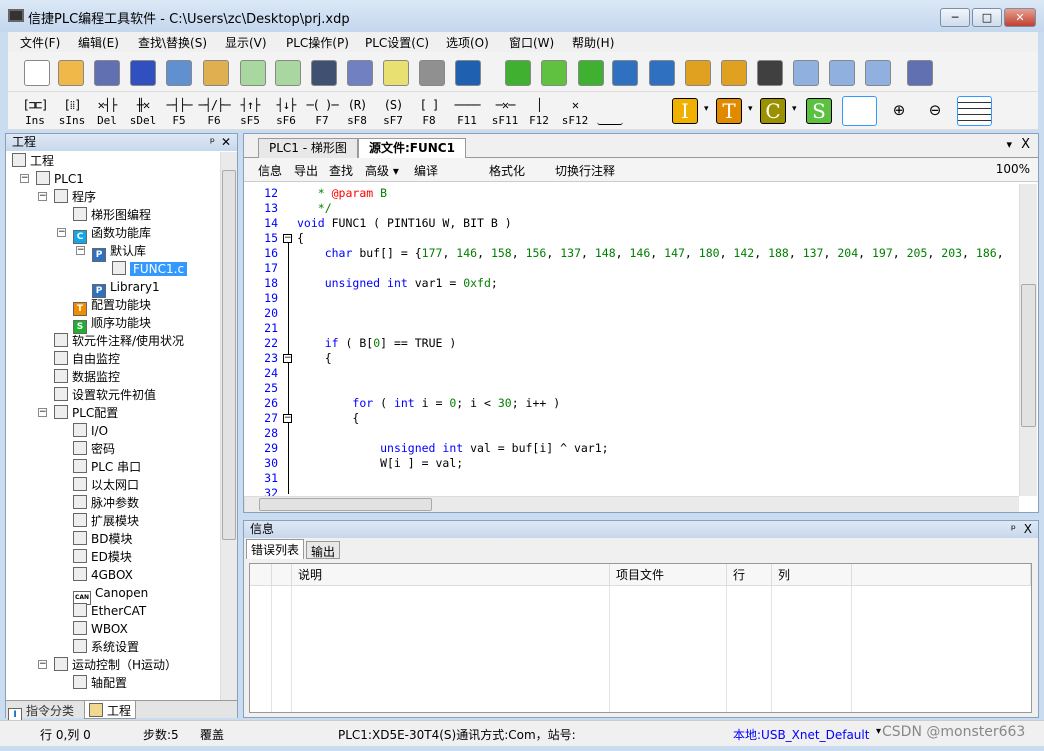 The width and height of the screenshot is (1044, 751). I want to click on comment-icon, so click(396, 73).